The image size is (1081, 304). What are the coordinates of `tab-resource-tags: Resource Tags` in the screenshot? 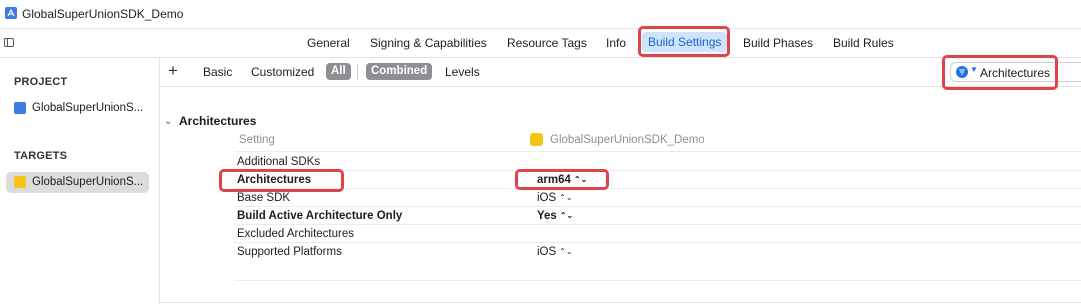 It's located at (547, 43).